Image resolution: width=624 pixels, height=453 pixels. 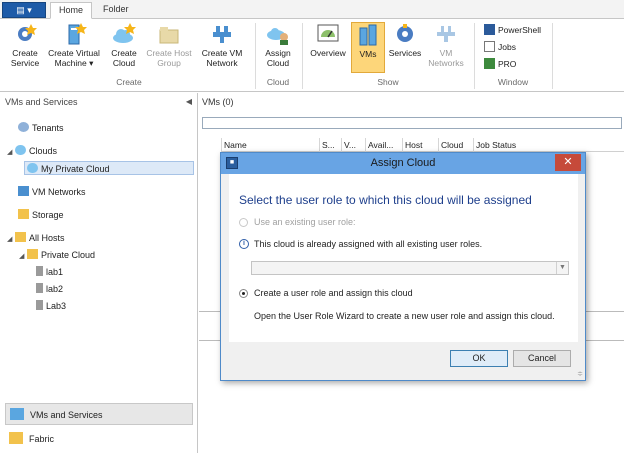 I want to click on vms-icon, so click(x=368, y=35).